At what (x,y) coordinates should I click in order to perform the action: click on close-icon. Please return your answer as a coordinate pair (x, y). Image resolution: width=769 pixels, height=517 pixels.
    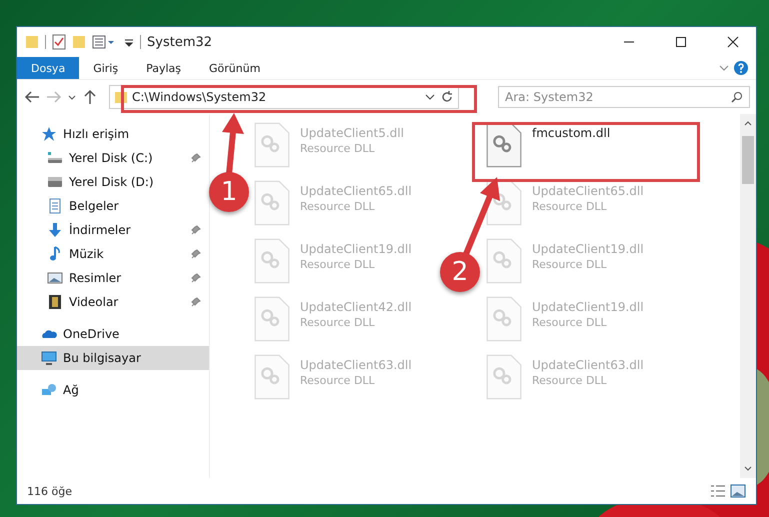
    Looking at the image, I should click on (733, 42).